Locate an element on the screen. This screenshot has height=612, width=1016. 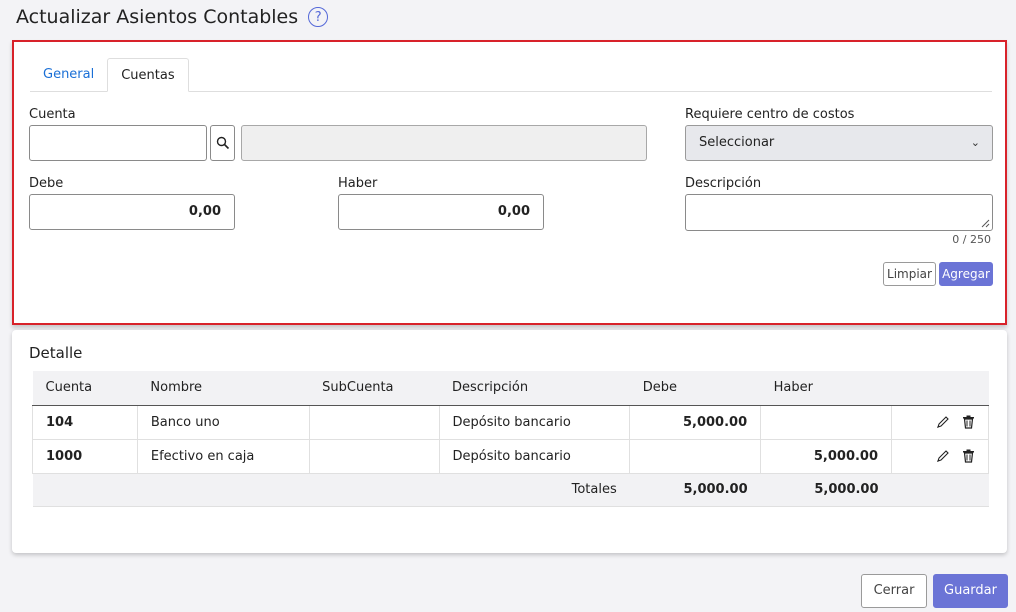
page-title-text: Actualizar Asientos Contables is located at coordinates (157, 17).